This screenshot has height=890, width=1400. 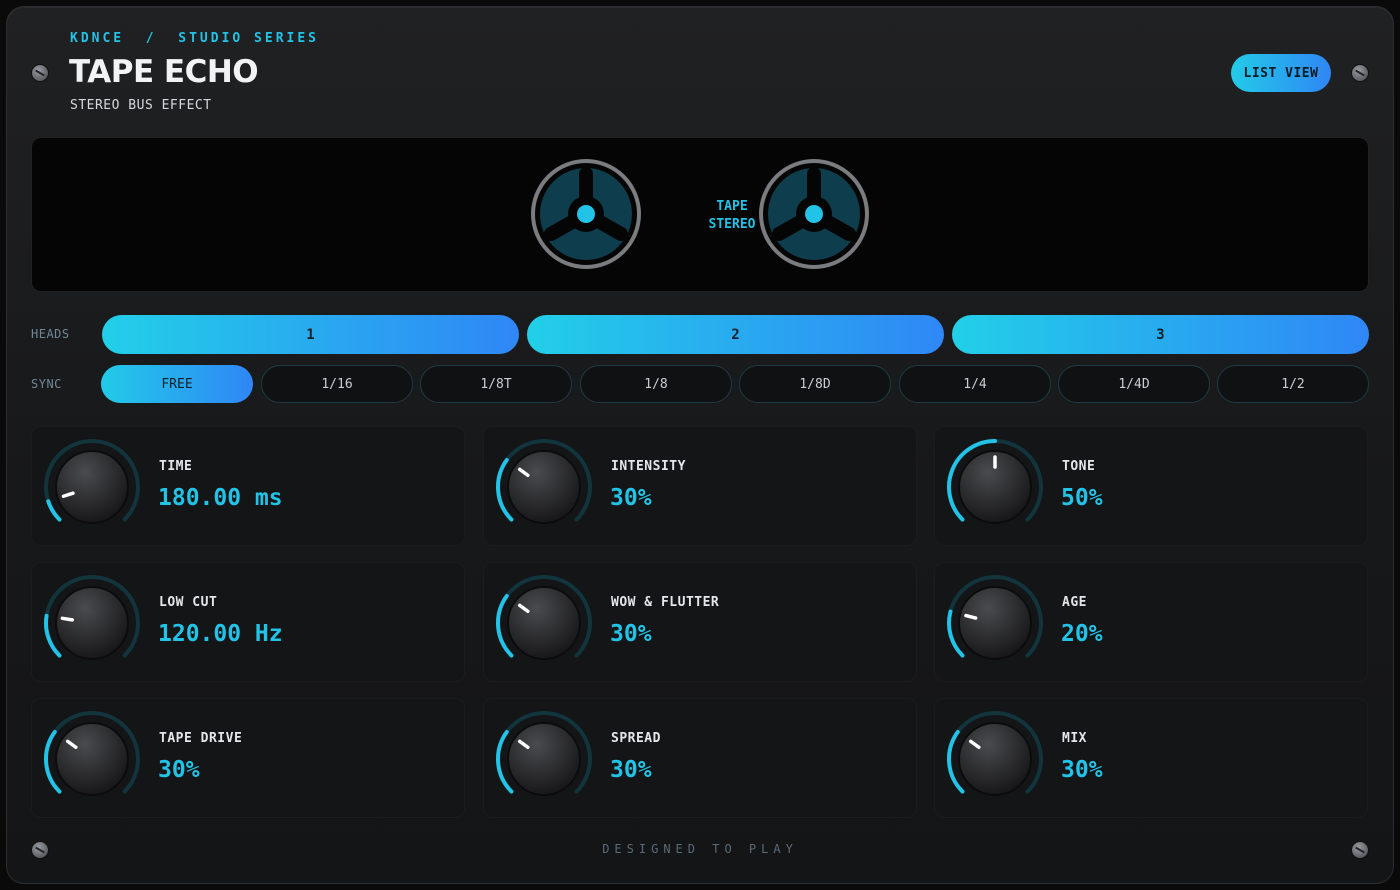 What do you see at coordinates (1293, 384) in the screenshot?
I see `sync-1-2-button: 1/2` at bounding box center [1293, 384].